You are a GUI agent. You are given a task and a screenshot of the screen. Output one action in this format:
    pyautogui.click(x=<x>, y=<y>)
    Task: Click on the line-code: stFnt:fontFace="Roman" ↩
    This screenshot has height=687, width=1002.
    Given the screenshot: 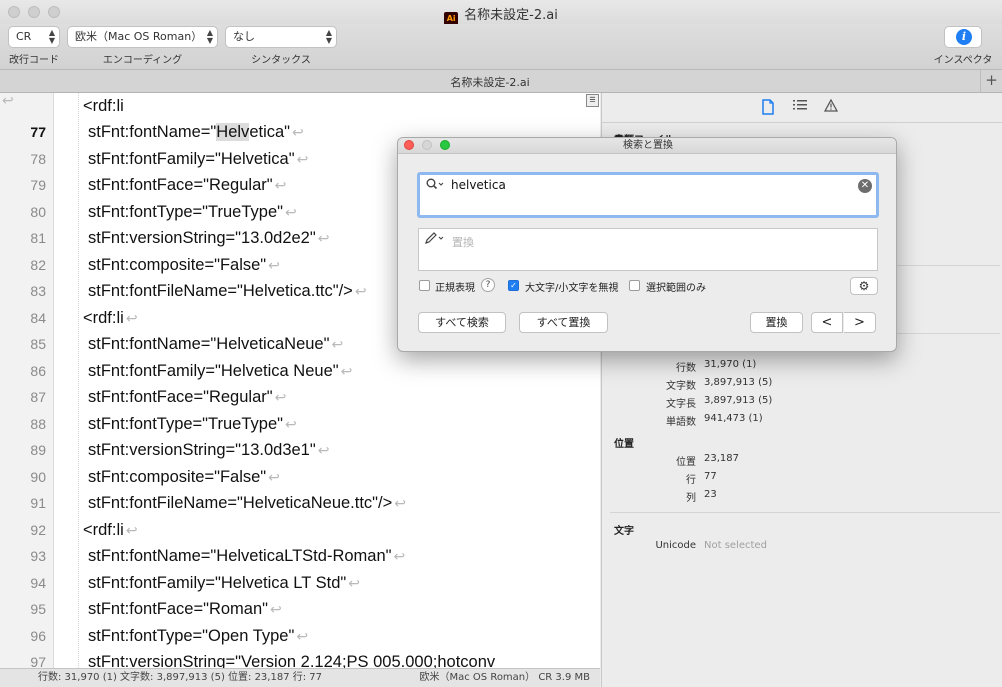 What is the action you would take?
    pyautogui.click(x=185, y=609)
    